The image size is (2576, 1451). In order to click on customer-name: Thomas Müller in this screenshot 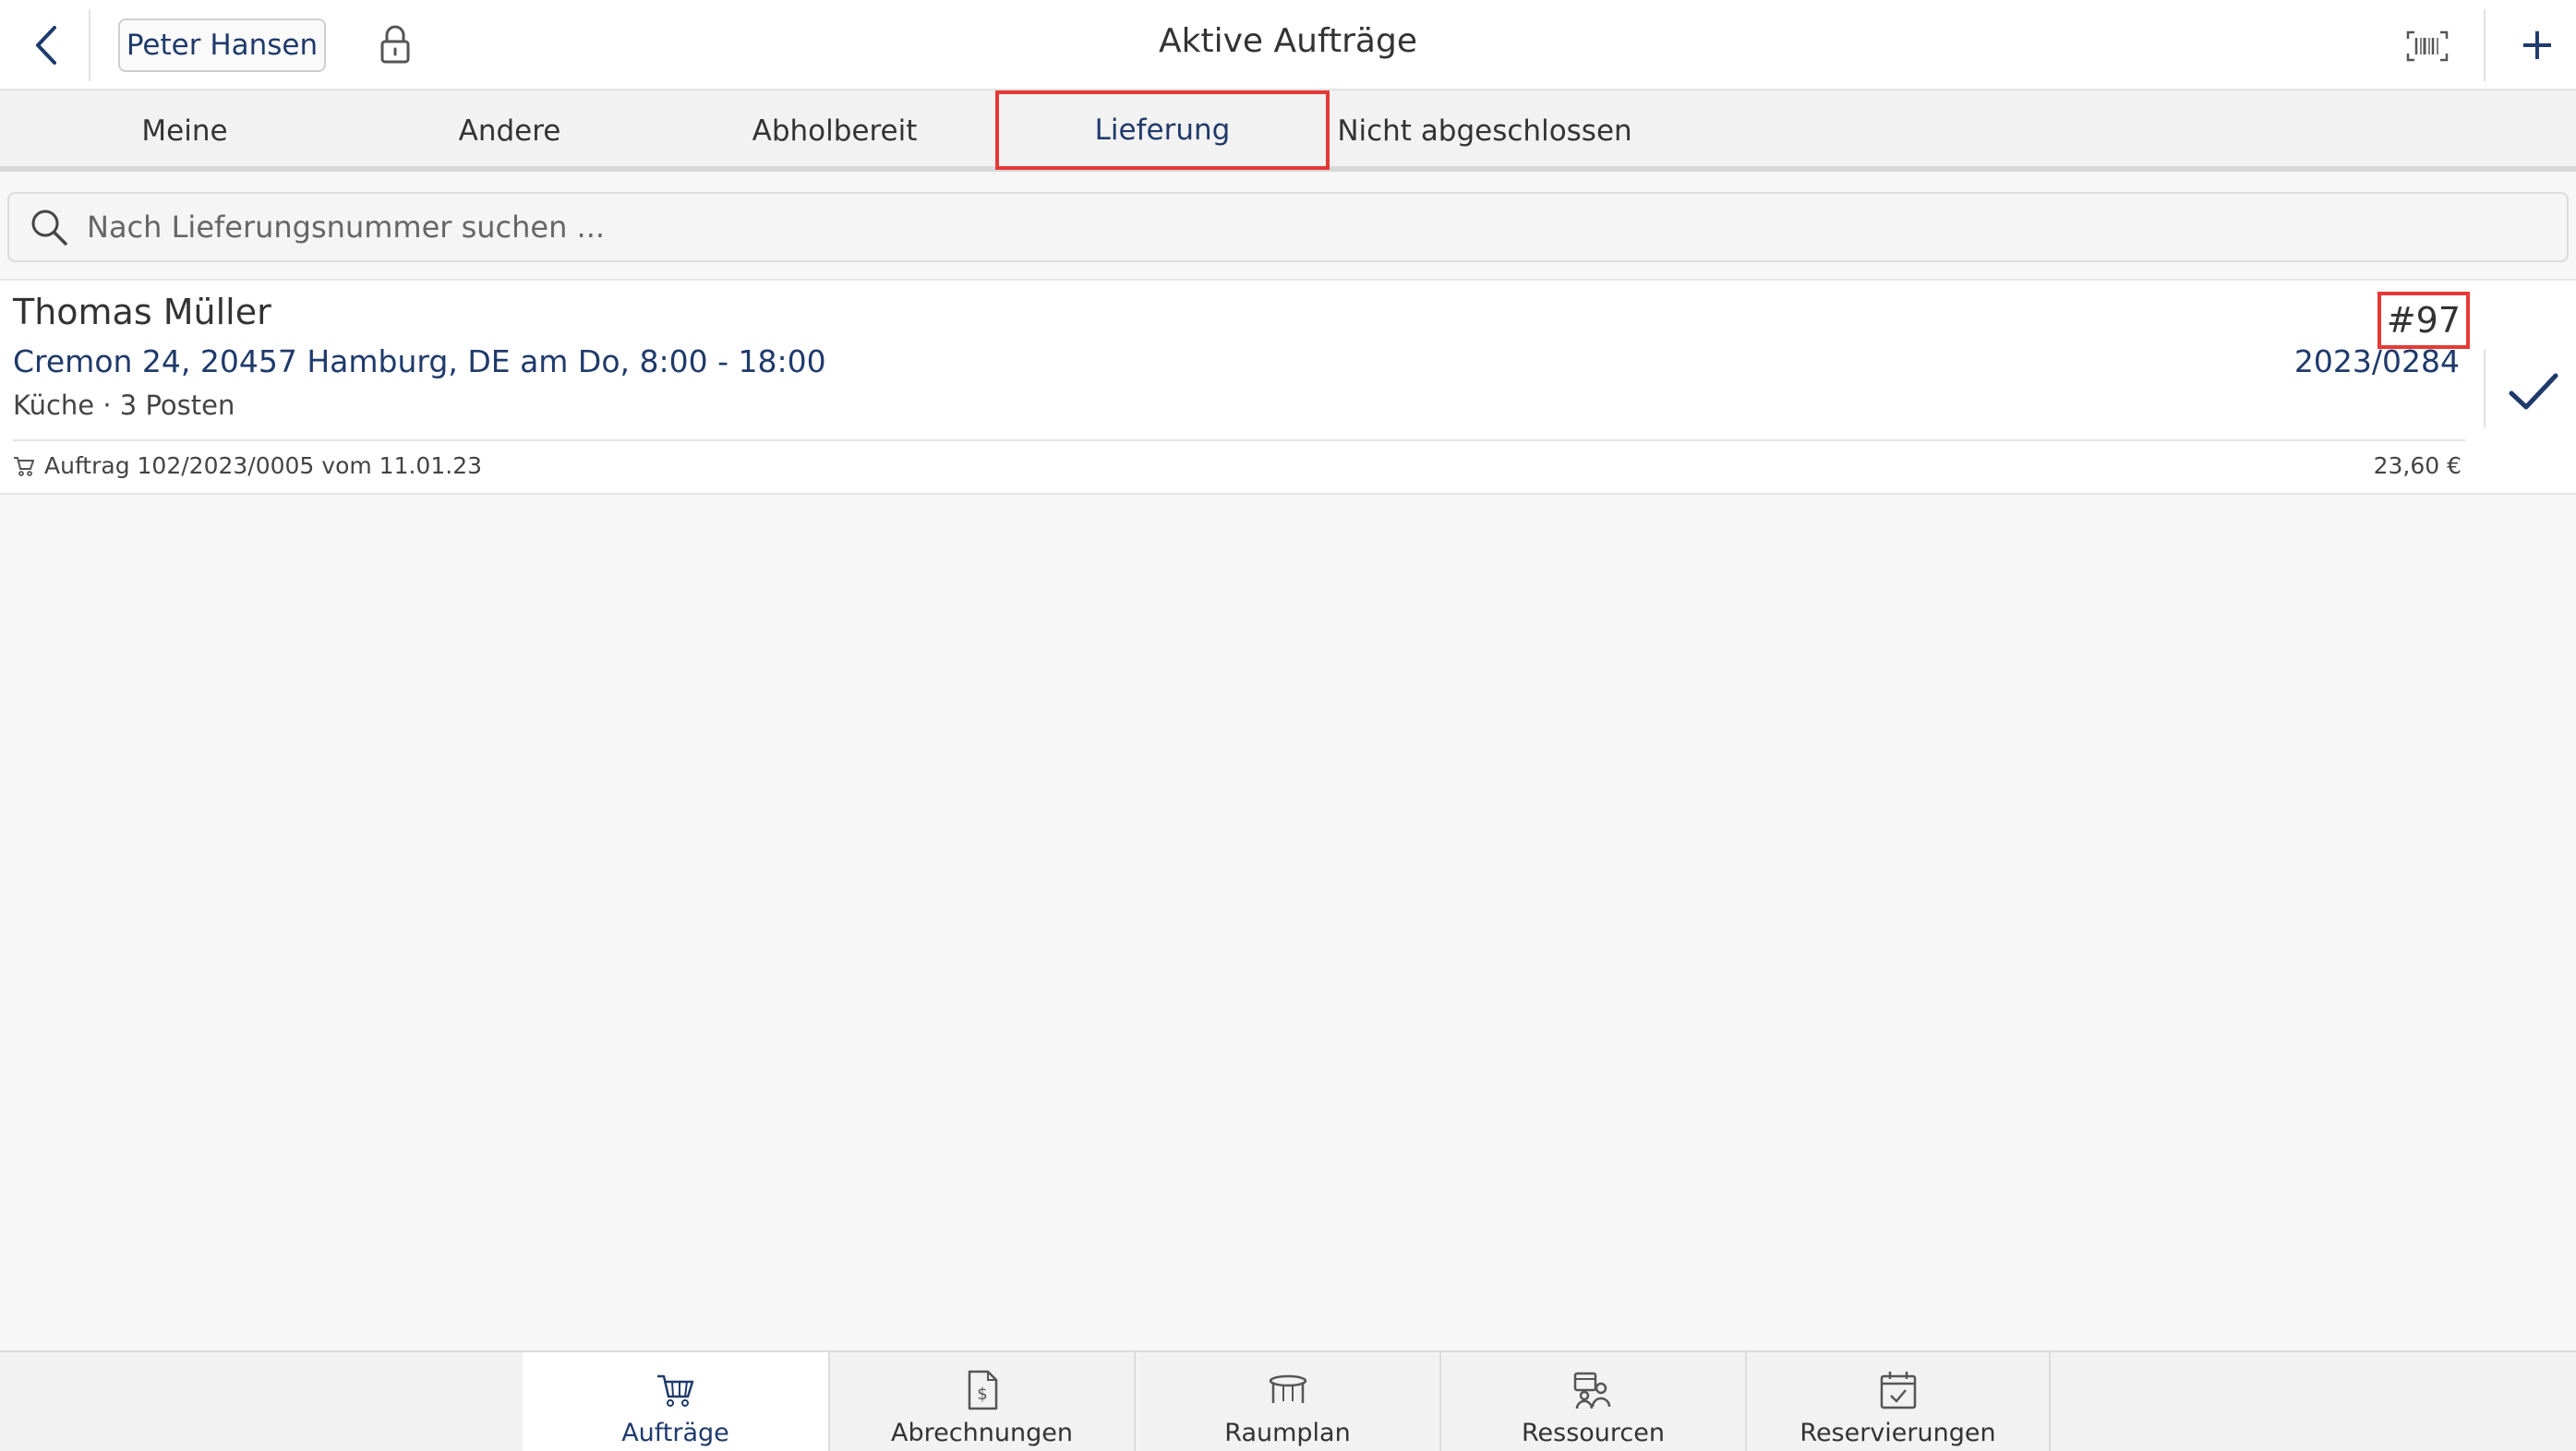, I will do `click(142, 312)`.